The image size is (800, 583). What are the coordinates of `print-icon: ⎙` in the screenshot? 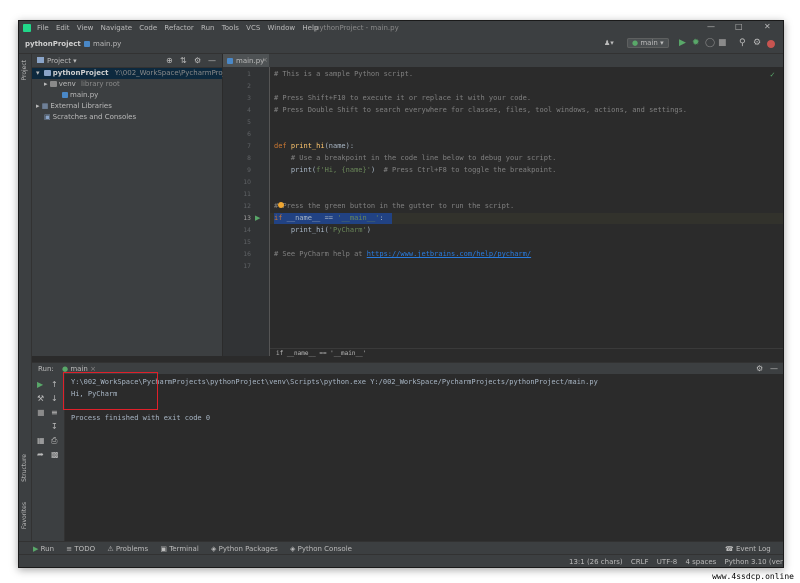 It's located at (54, 441).